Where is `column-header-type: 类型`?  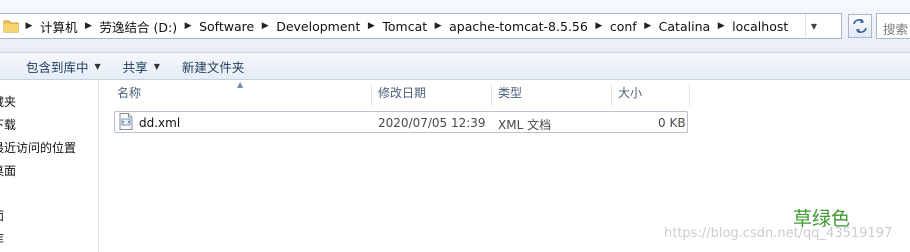 column-header-type: 类型 is located at coordinates (507, 97).